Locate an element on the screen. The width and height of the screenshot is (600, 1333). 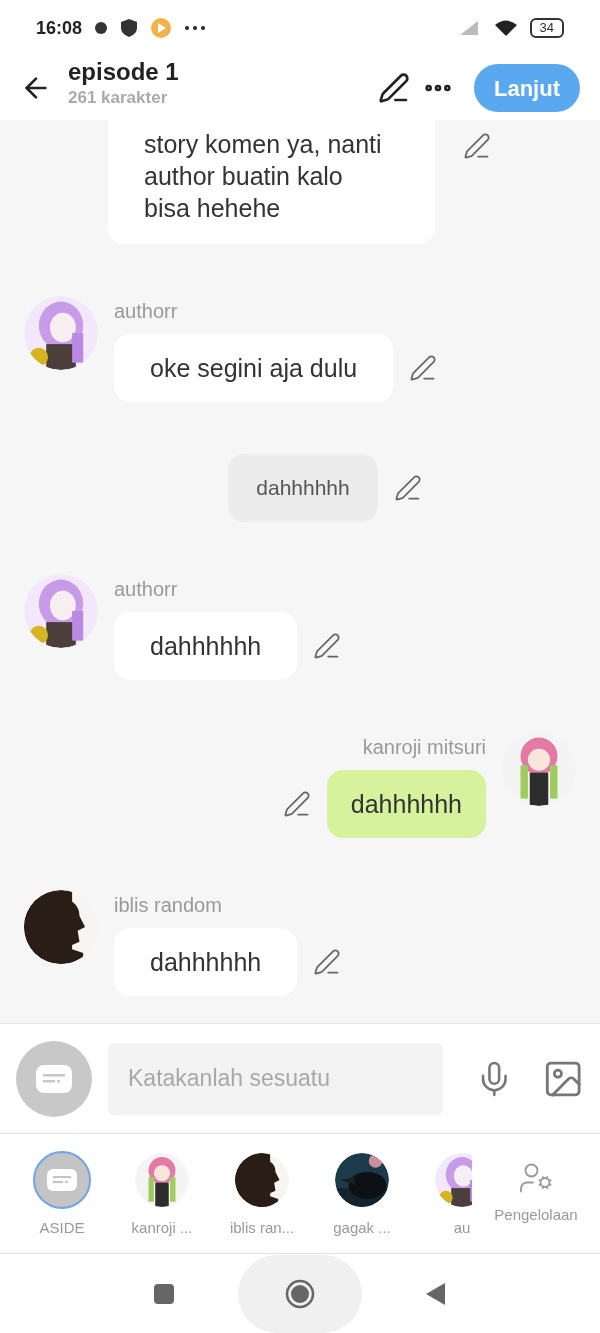
shield-icon is located at coordinates (129, 28).